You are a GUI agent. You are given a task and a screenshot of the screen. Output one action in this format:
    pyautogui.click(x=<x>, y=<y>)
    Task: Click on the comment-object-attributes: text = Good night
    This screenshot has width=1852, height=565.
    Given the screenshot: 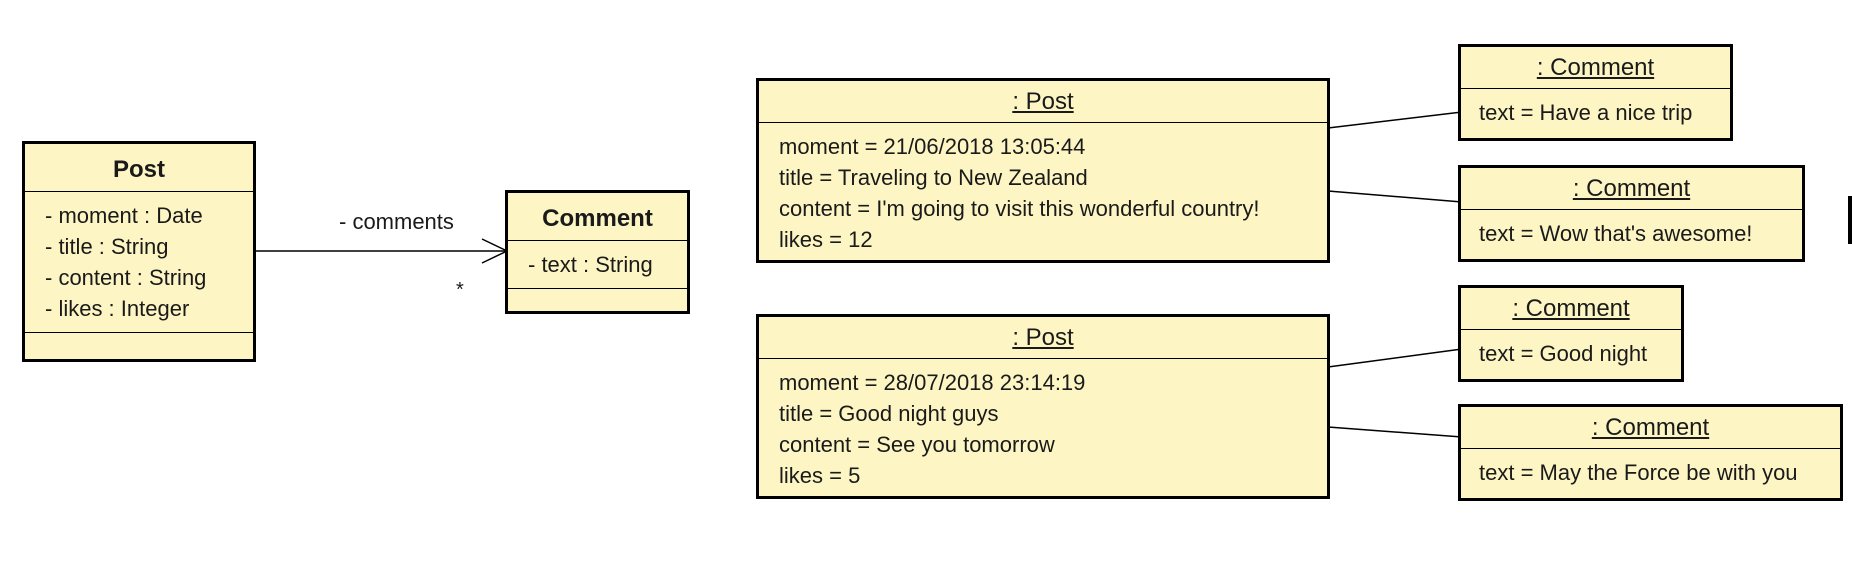 What is the action you would take?
    pyautogui.click(x=1571, y=353)
    